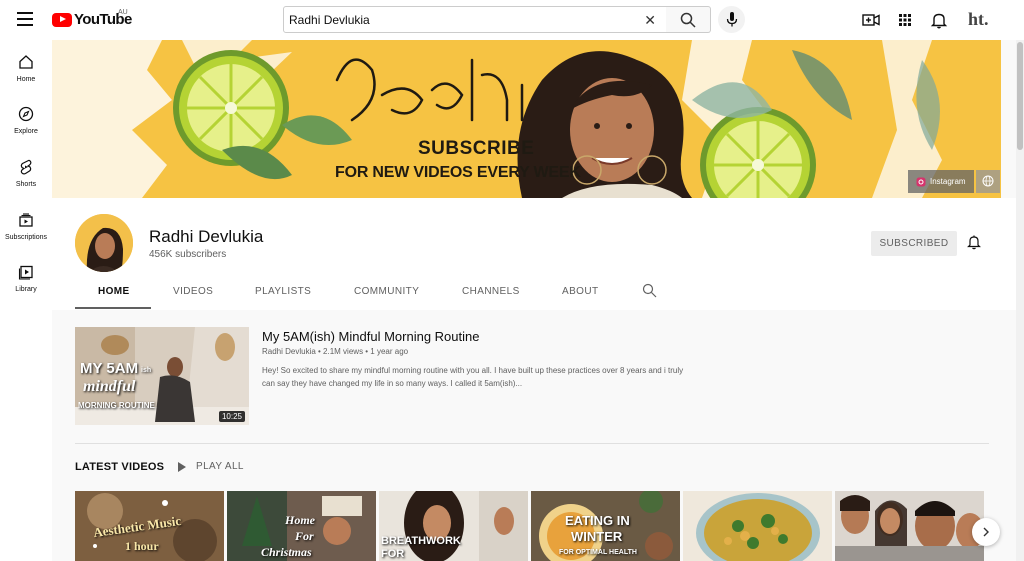 This screenshot has height=561, width=1024. I want to click on sidebar-item-label: Home, so click(26, 79).